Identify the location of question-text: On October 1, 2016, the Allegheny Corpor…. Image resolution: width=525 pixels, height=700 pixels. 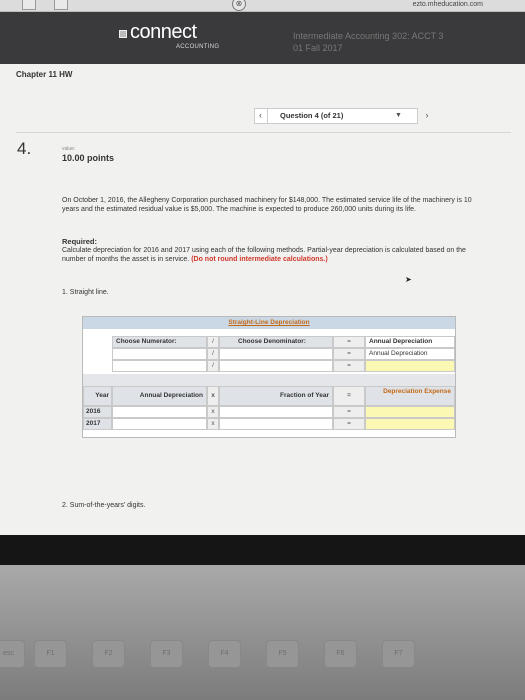
(267, 205).